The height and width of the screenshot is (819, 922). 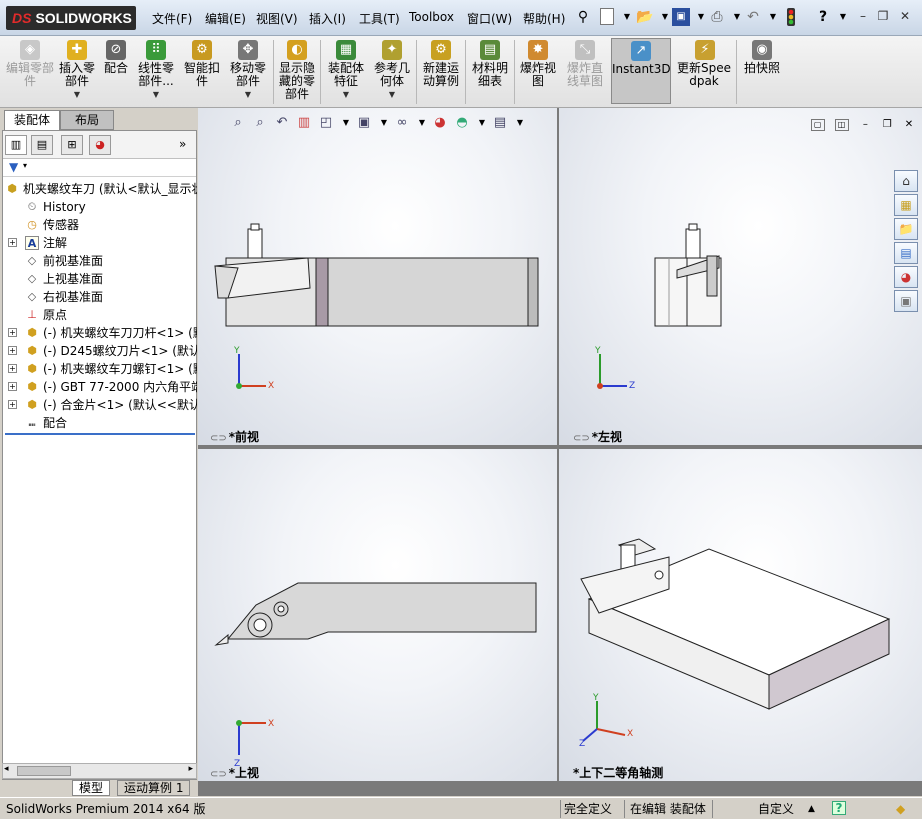 I want to click on tree-item-part: + ⬢ (-) 机夹螺纹车刀螺钉<1> (默认, so click(x=100, y=369).